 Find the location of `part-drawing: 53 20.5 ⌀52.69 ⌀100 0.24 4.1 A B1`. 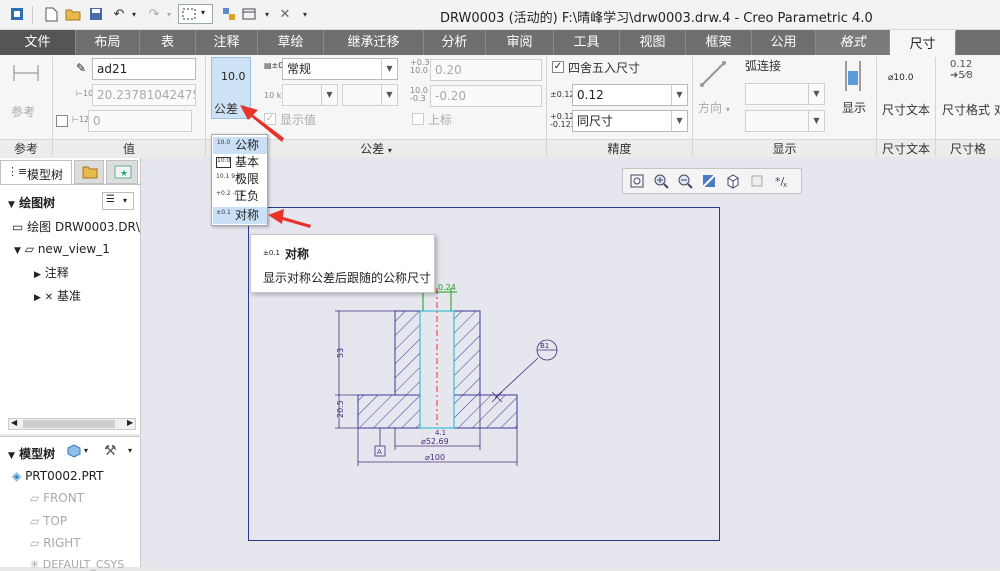

part-drawing: 53 20.5 ⌀52.69 ⌀100 0.24 4.1 A B1 is located at coordinates (445, 373).